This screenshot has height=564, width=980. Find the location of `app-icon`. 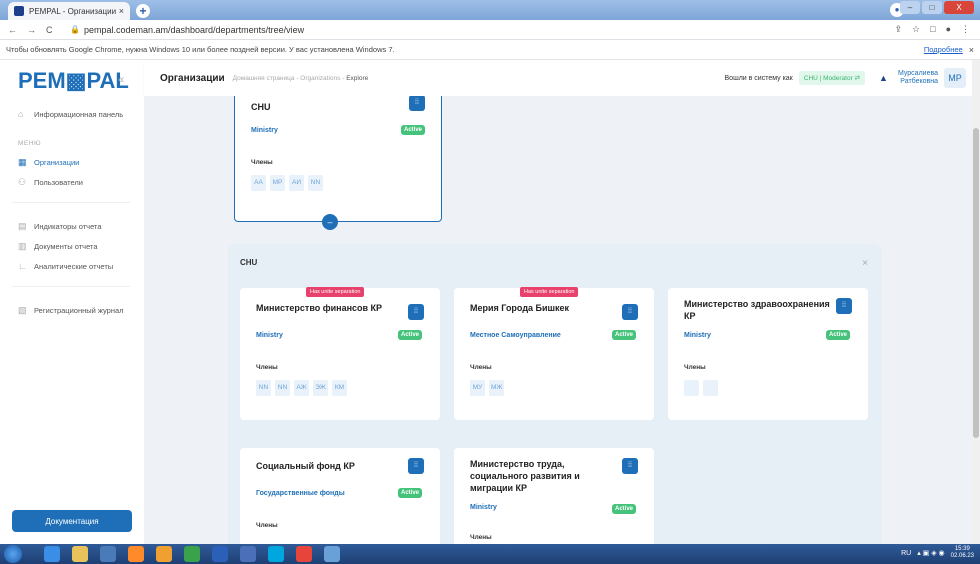

app-icon is located at coordinates (164, 554).